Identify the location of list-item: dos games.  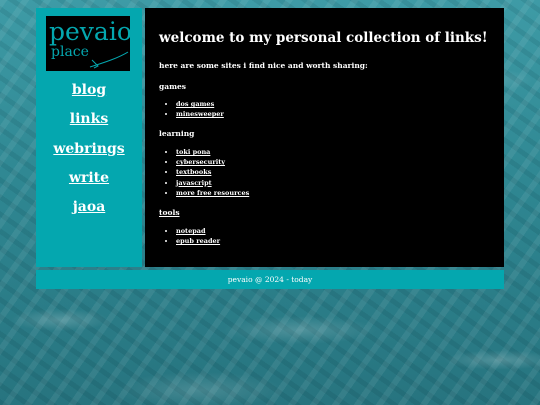
(200, 104).